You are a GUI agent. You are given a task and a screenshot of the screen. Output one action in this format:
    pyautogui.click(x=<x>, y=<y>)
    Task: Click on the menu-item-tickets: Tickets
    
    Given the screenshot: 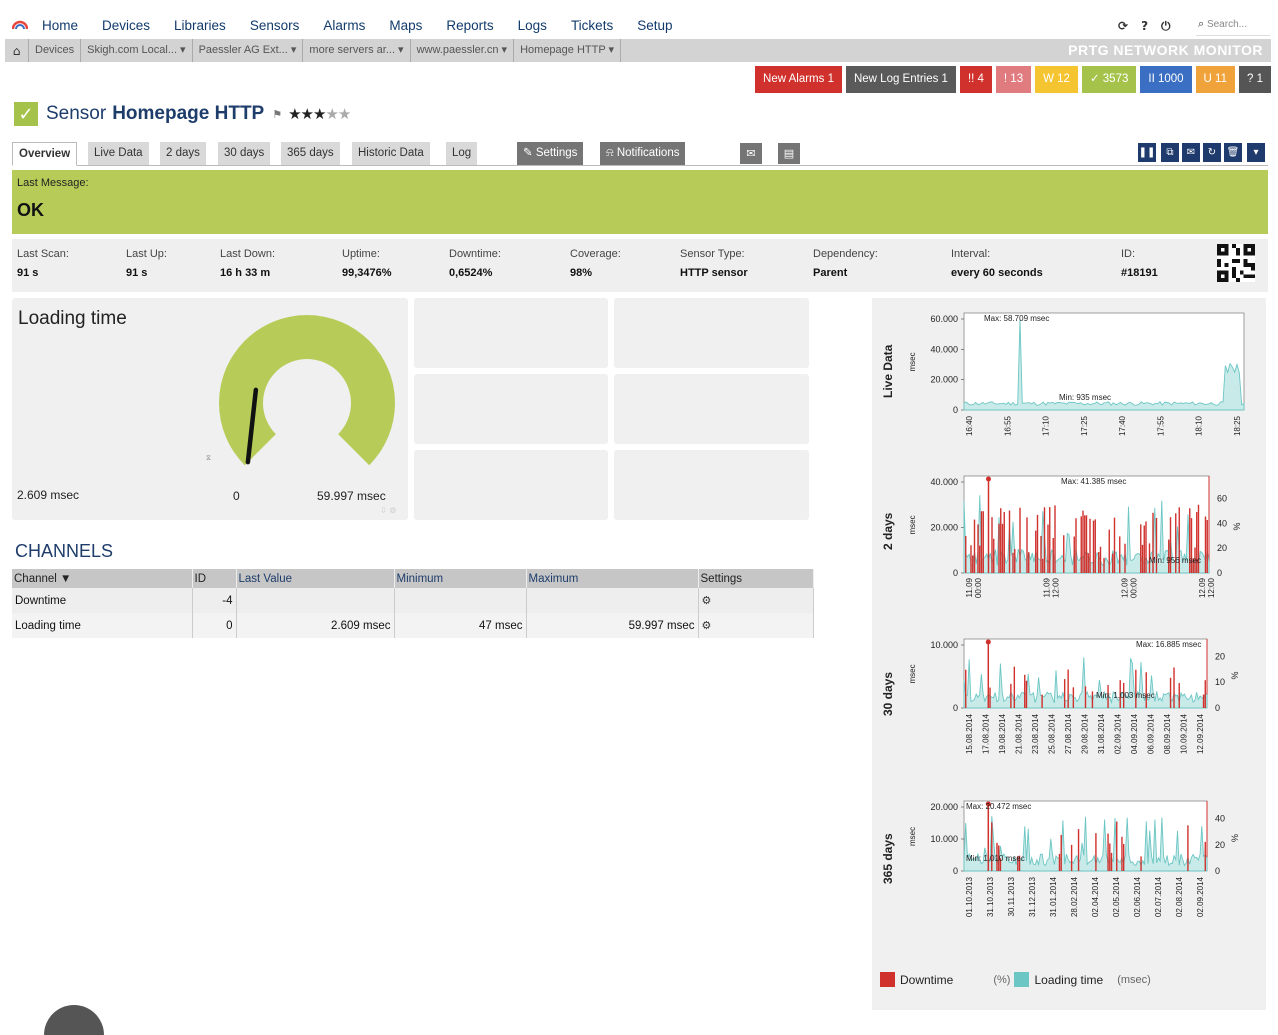 What is the action you would take?
    pyautogui.click(x=592, y=25)
    